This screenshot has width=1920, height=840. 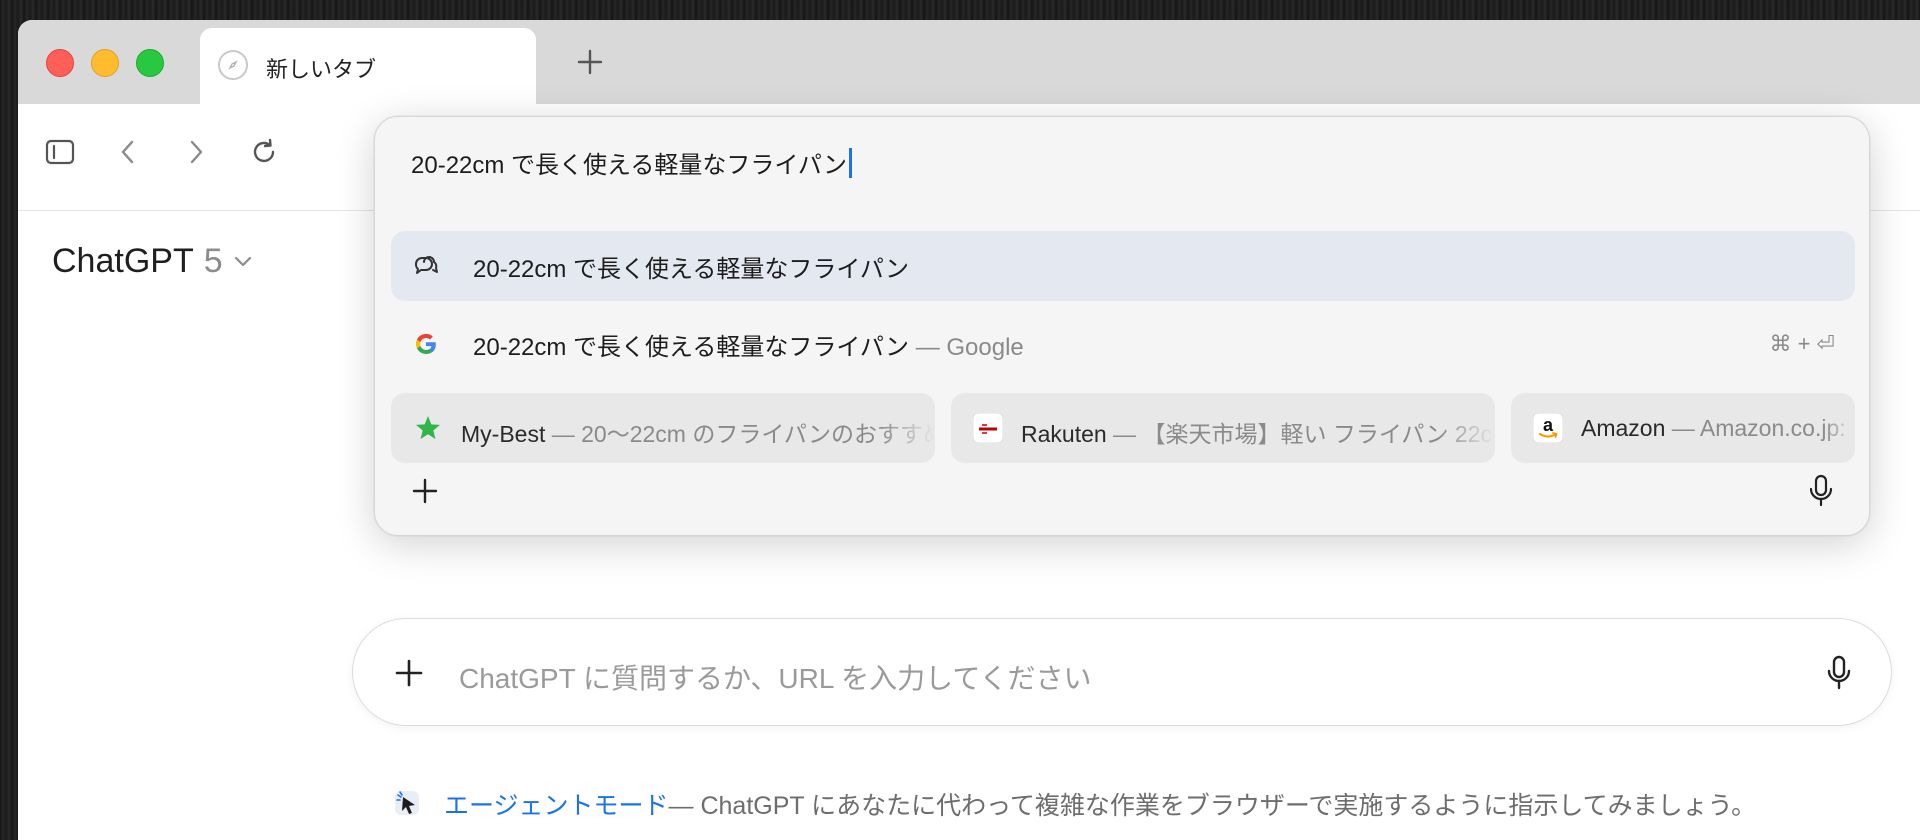 I want to click on reload-icon, so click(x=264, y=150).